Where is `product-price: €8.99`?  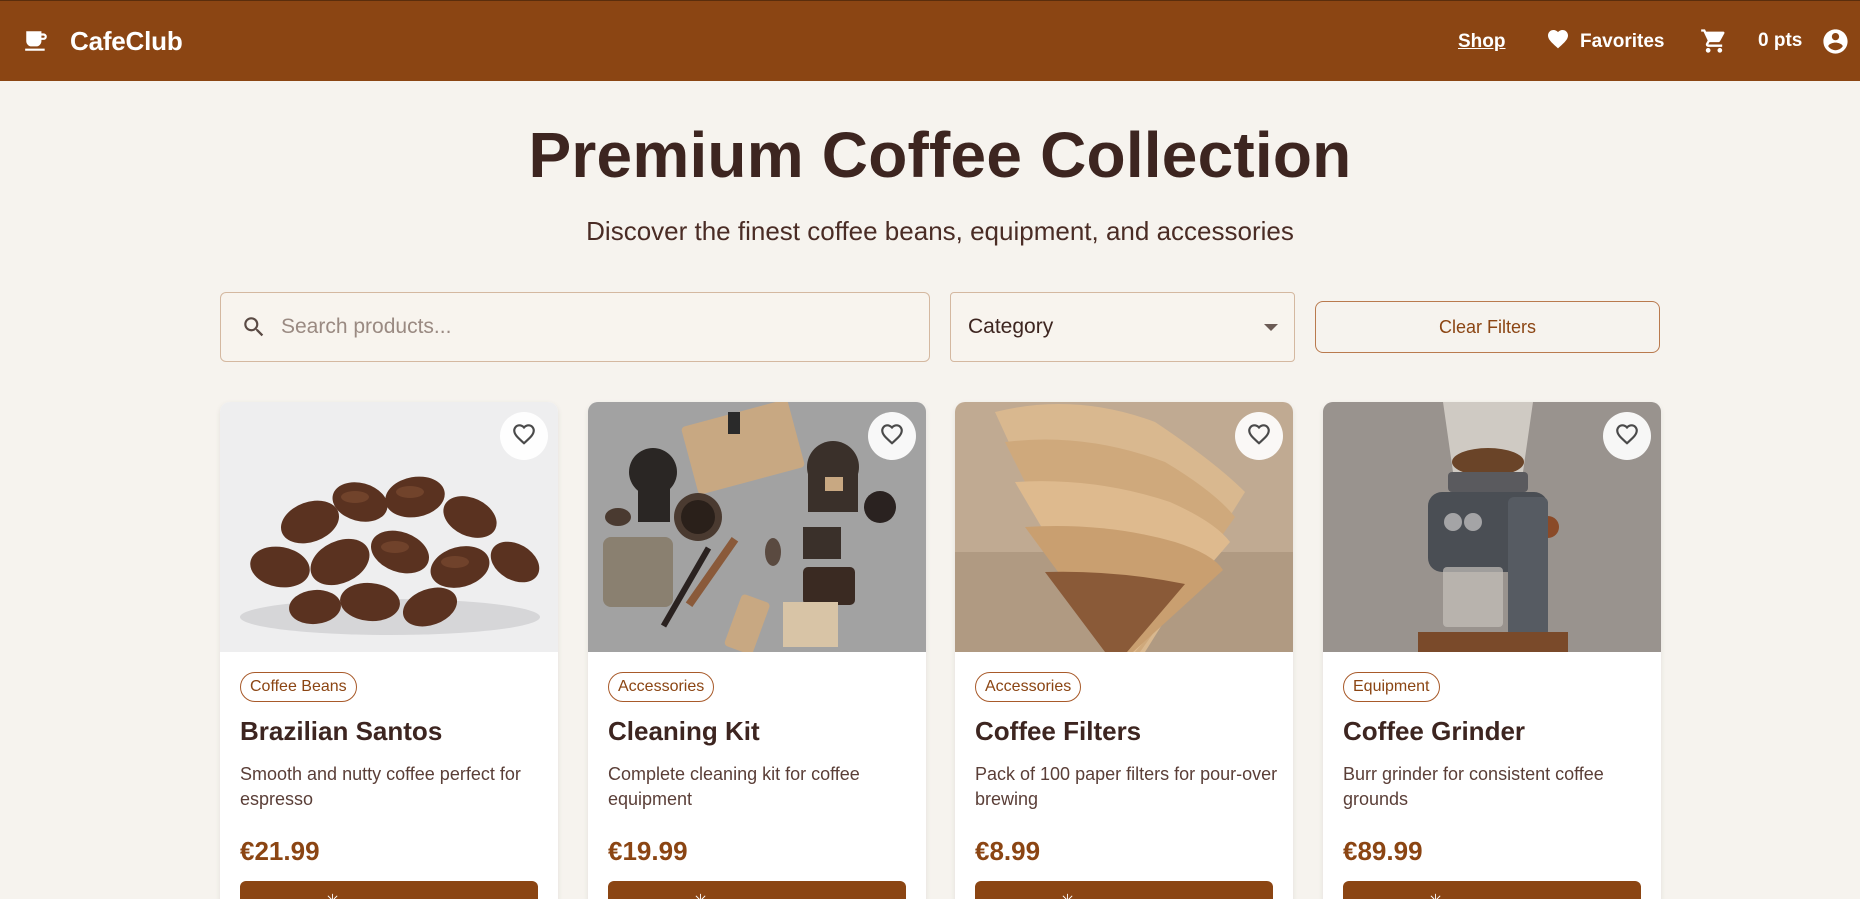 product-price: €8.99 is located at coordinates (1008, 851).